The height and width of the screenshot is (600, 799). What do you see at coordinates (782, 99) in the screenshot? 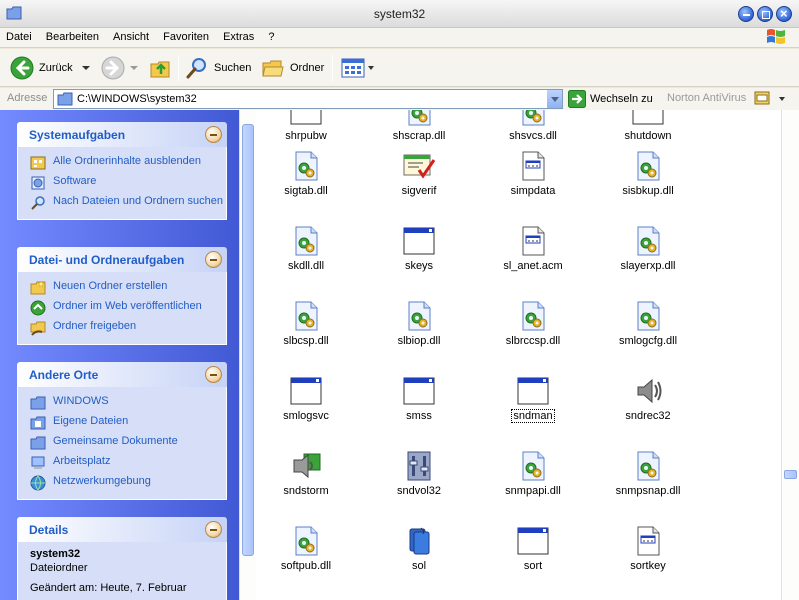
I see `norton-dropdown-icon` at bounding box center [782, 99].